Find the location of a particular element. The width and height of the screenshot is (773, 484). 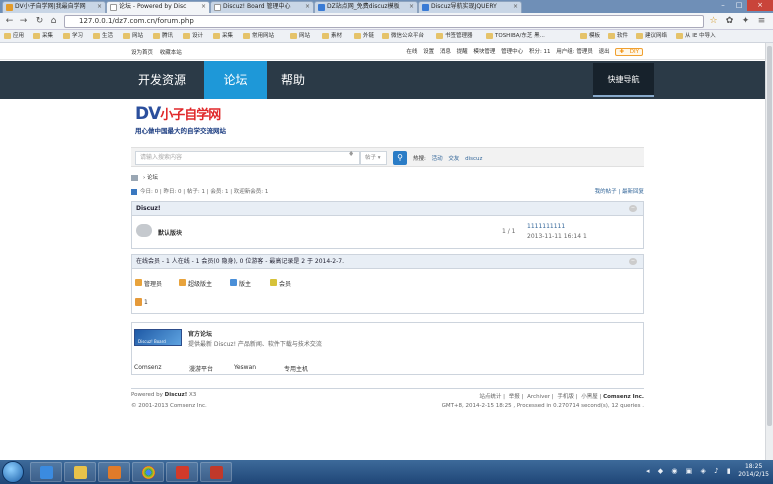

online-user-link: 1 is located at coordinates (141, 302).